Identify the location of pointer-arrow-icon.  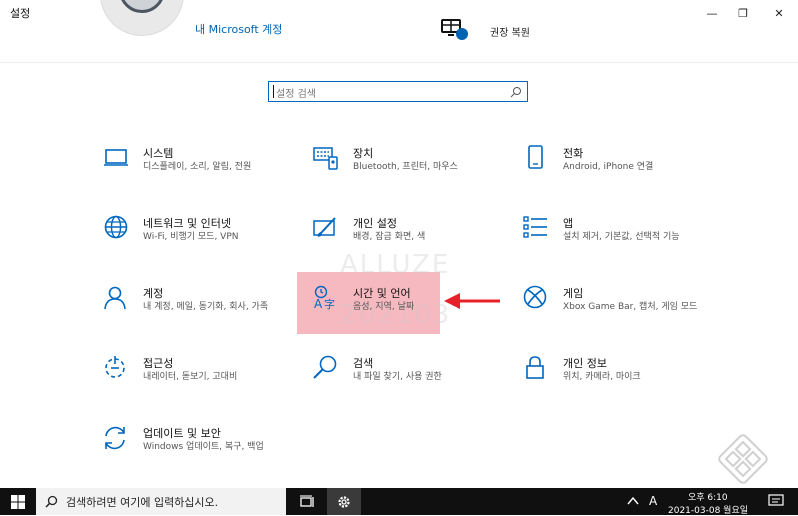
(472, 301).